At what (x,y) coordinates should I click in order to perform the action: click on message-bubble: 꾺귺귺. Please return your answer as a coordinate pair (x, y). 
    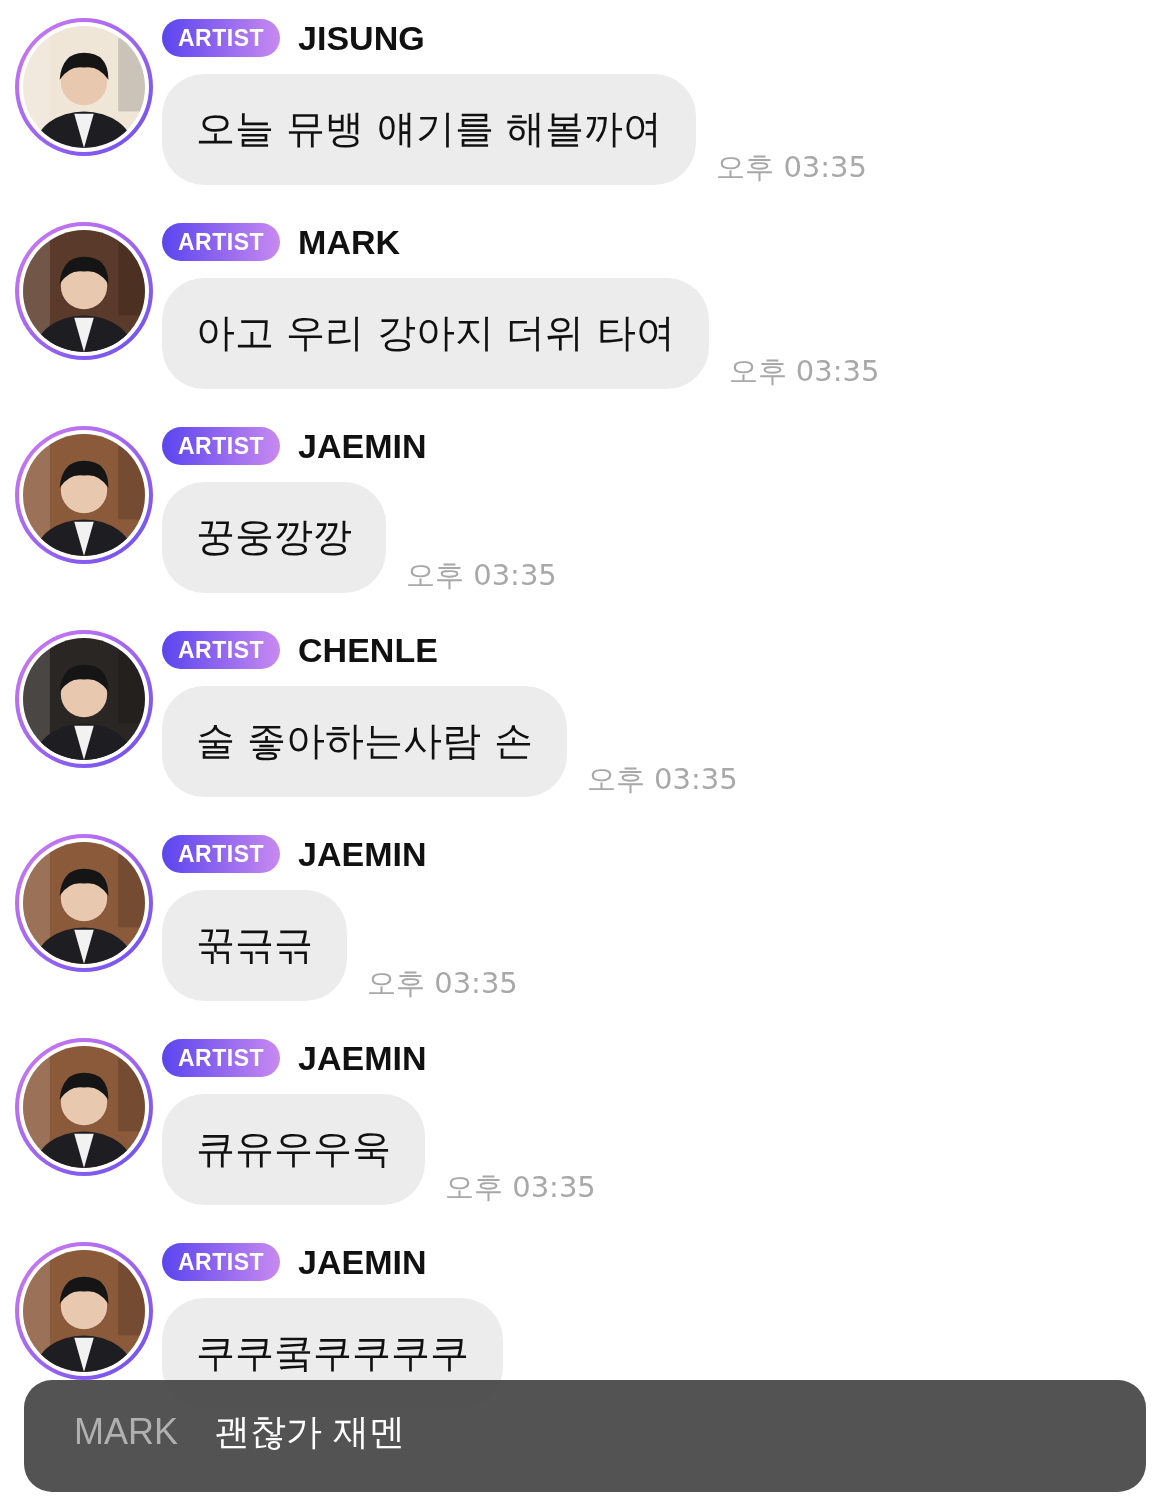
    Looking at the image, I should click on (254, 945).